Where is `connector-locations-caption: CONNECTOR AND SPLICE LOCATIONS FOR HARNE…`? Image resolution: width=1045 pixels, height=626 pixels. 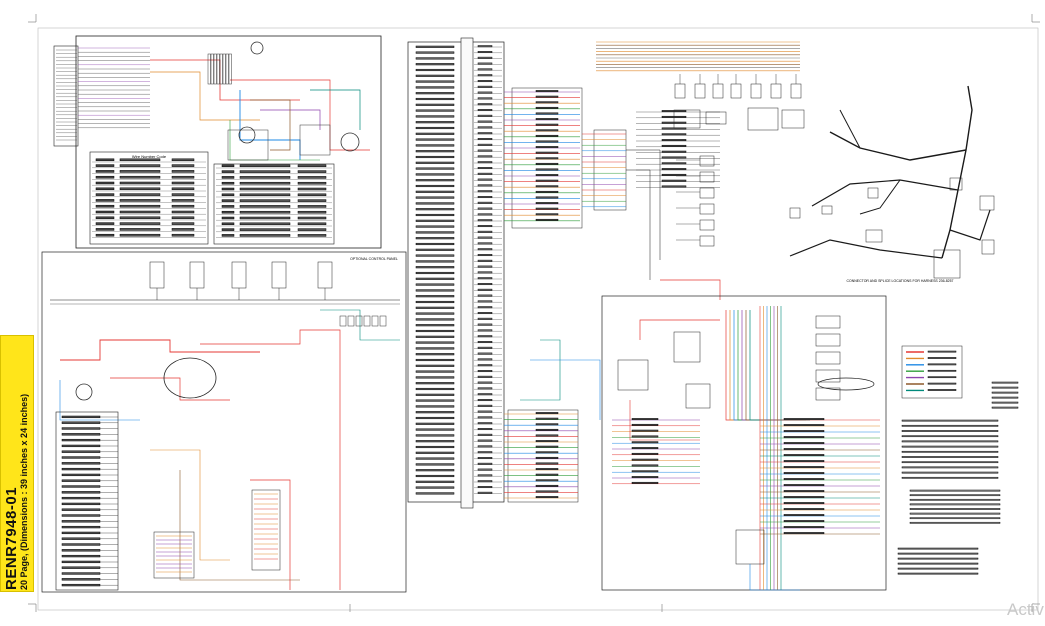 connector-locations-caption: CONNECTOR AND SPLICE LOCATIONS FOR HARNE… is located at coordinates (899, 281).